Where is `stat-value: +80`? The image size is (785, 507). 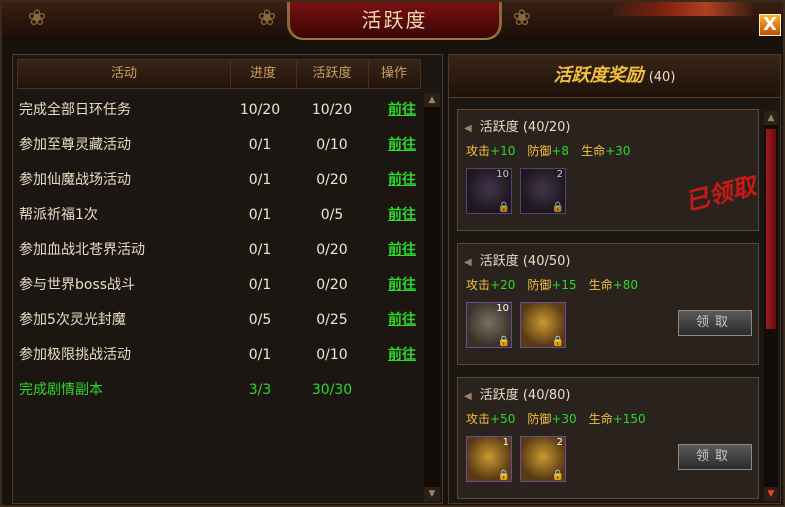
stat-value: +80 is located at coordinates (625, 285).